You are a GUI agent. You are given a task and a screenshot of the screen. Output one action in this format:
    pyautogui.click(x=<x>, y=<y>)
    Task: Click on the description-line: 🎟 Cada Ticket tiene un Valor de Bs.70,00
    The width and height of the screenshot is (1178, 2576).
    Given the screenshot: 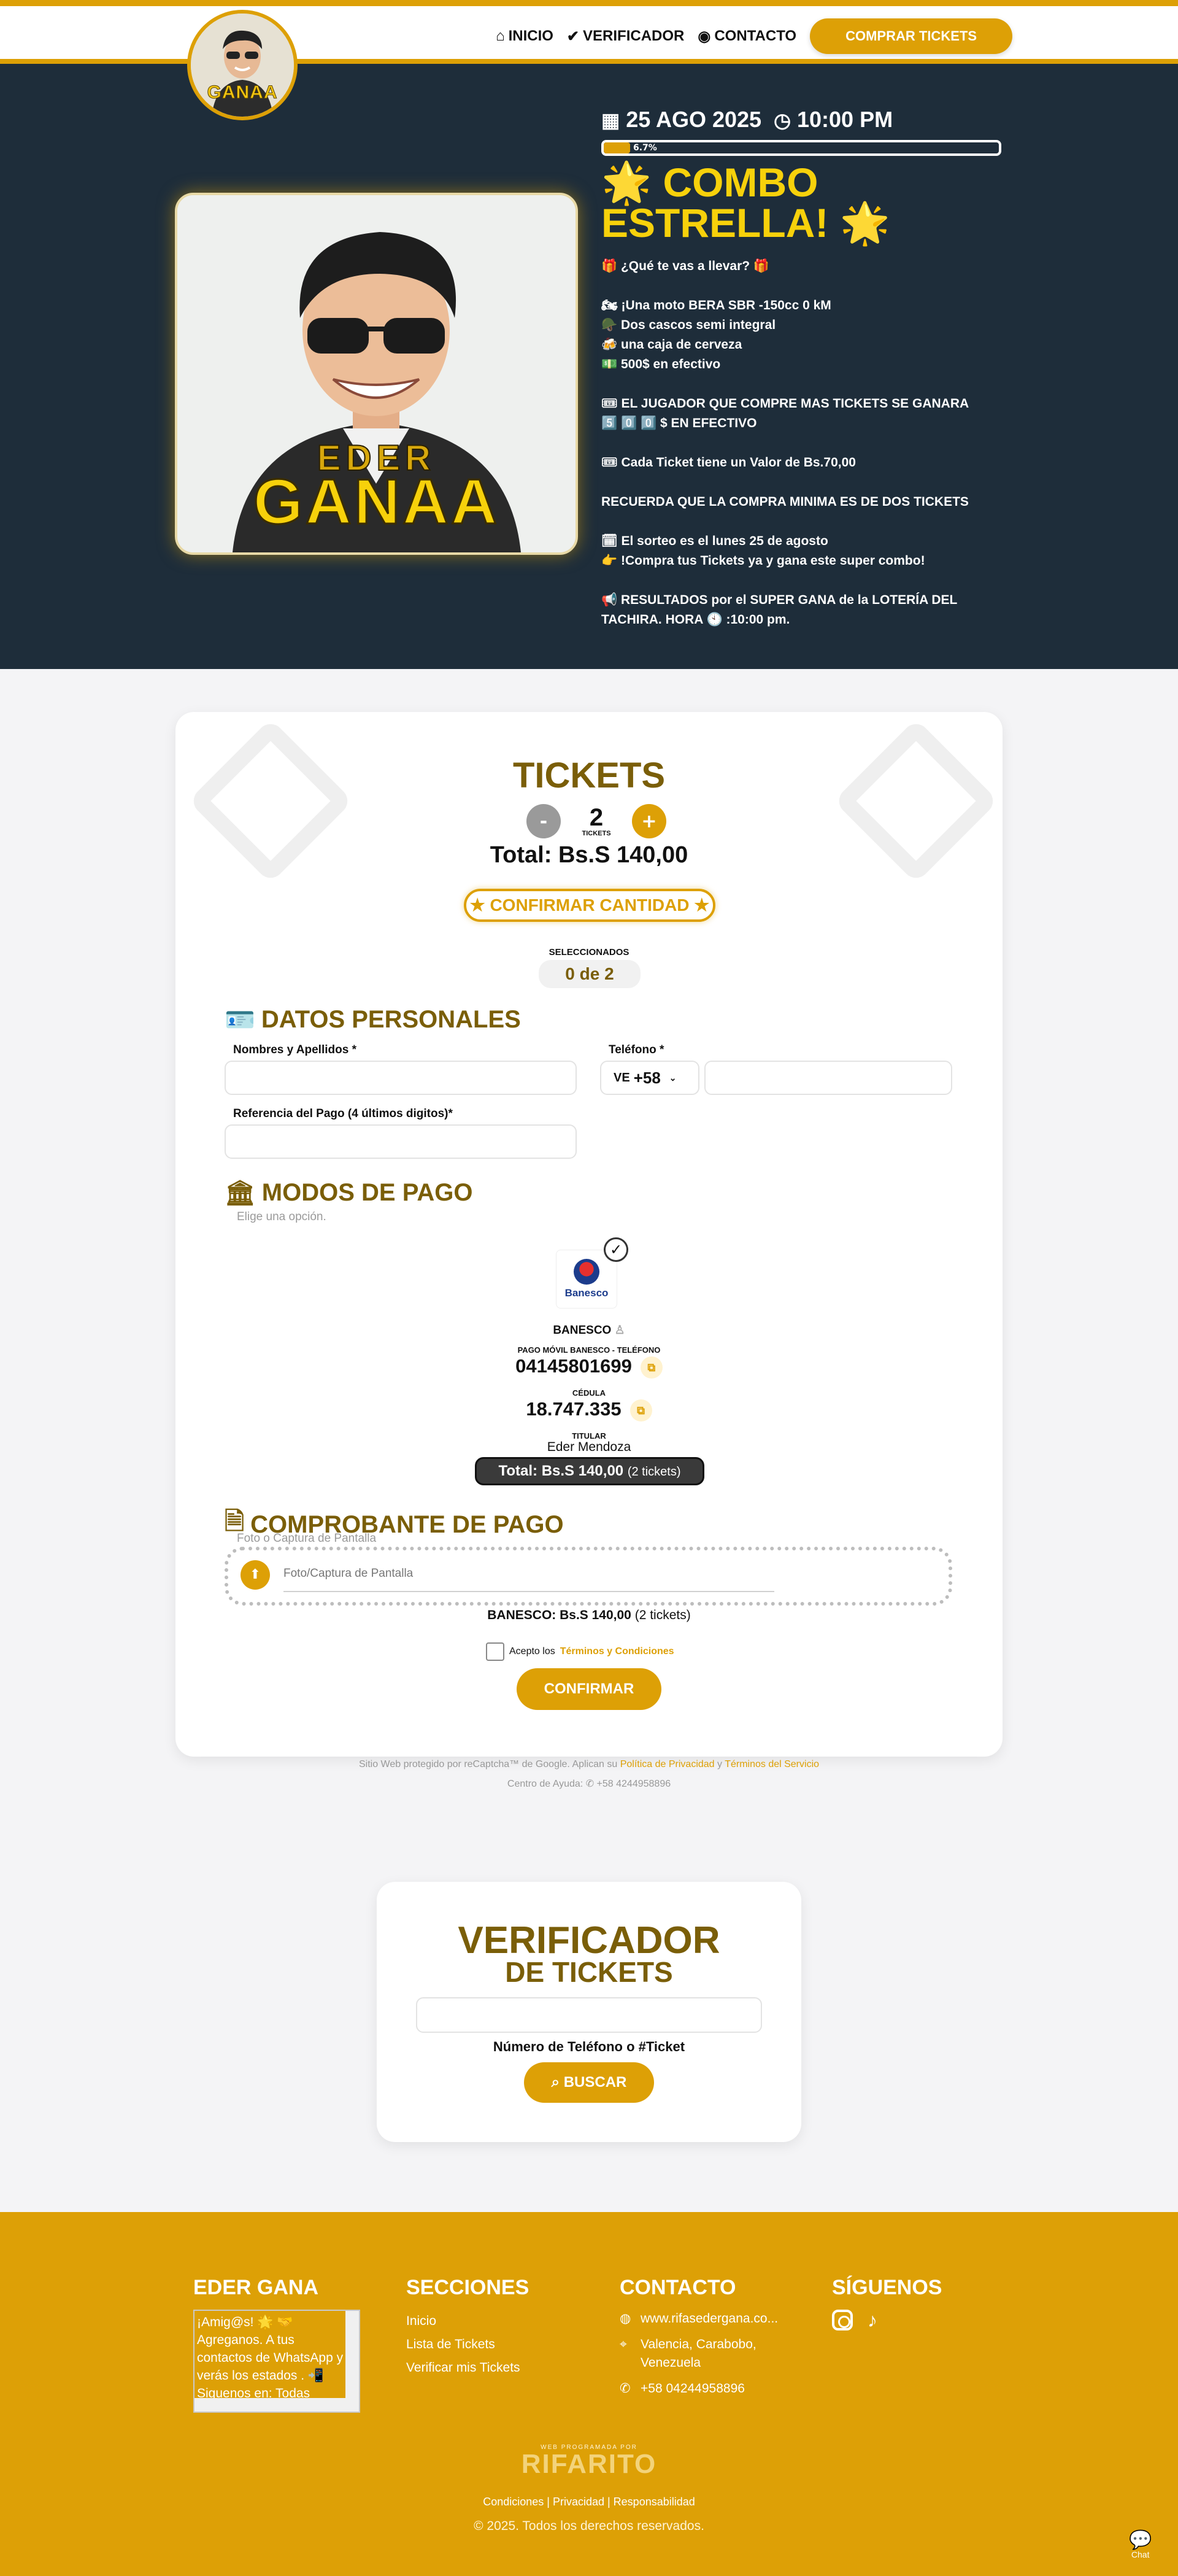 What is the action you would take?
    pyautogui.click(x=728, y=463)
    